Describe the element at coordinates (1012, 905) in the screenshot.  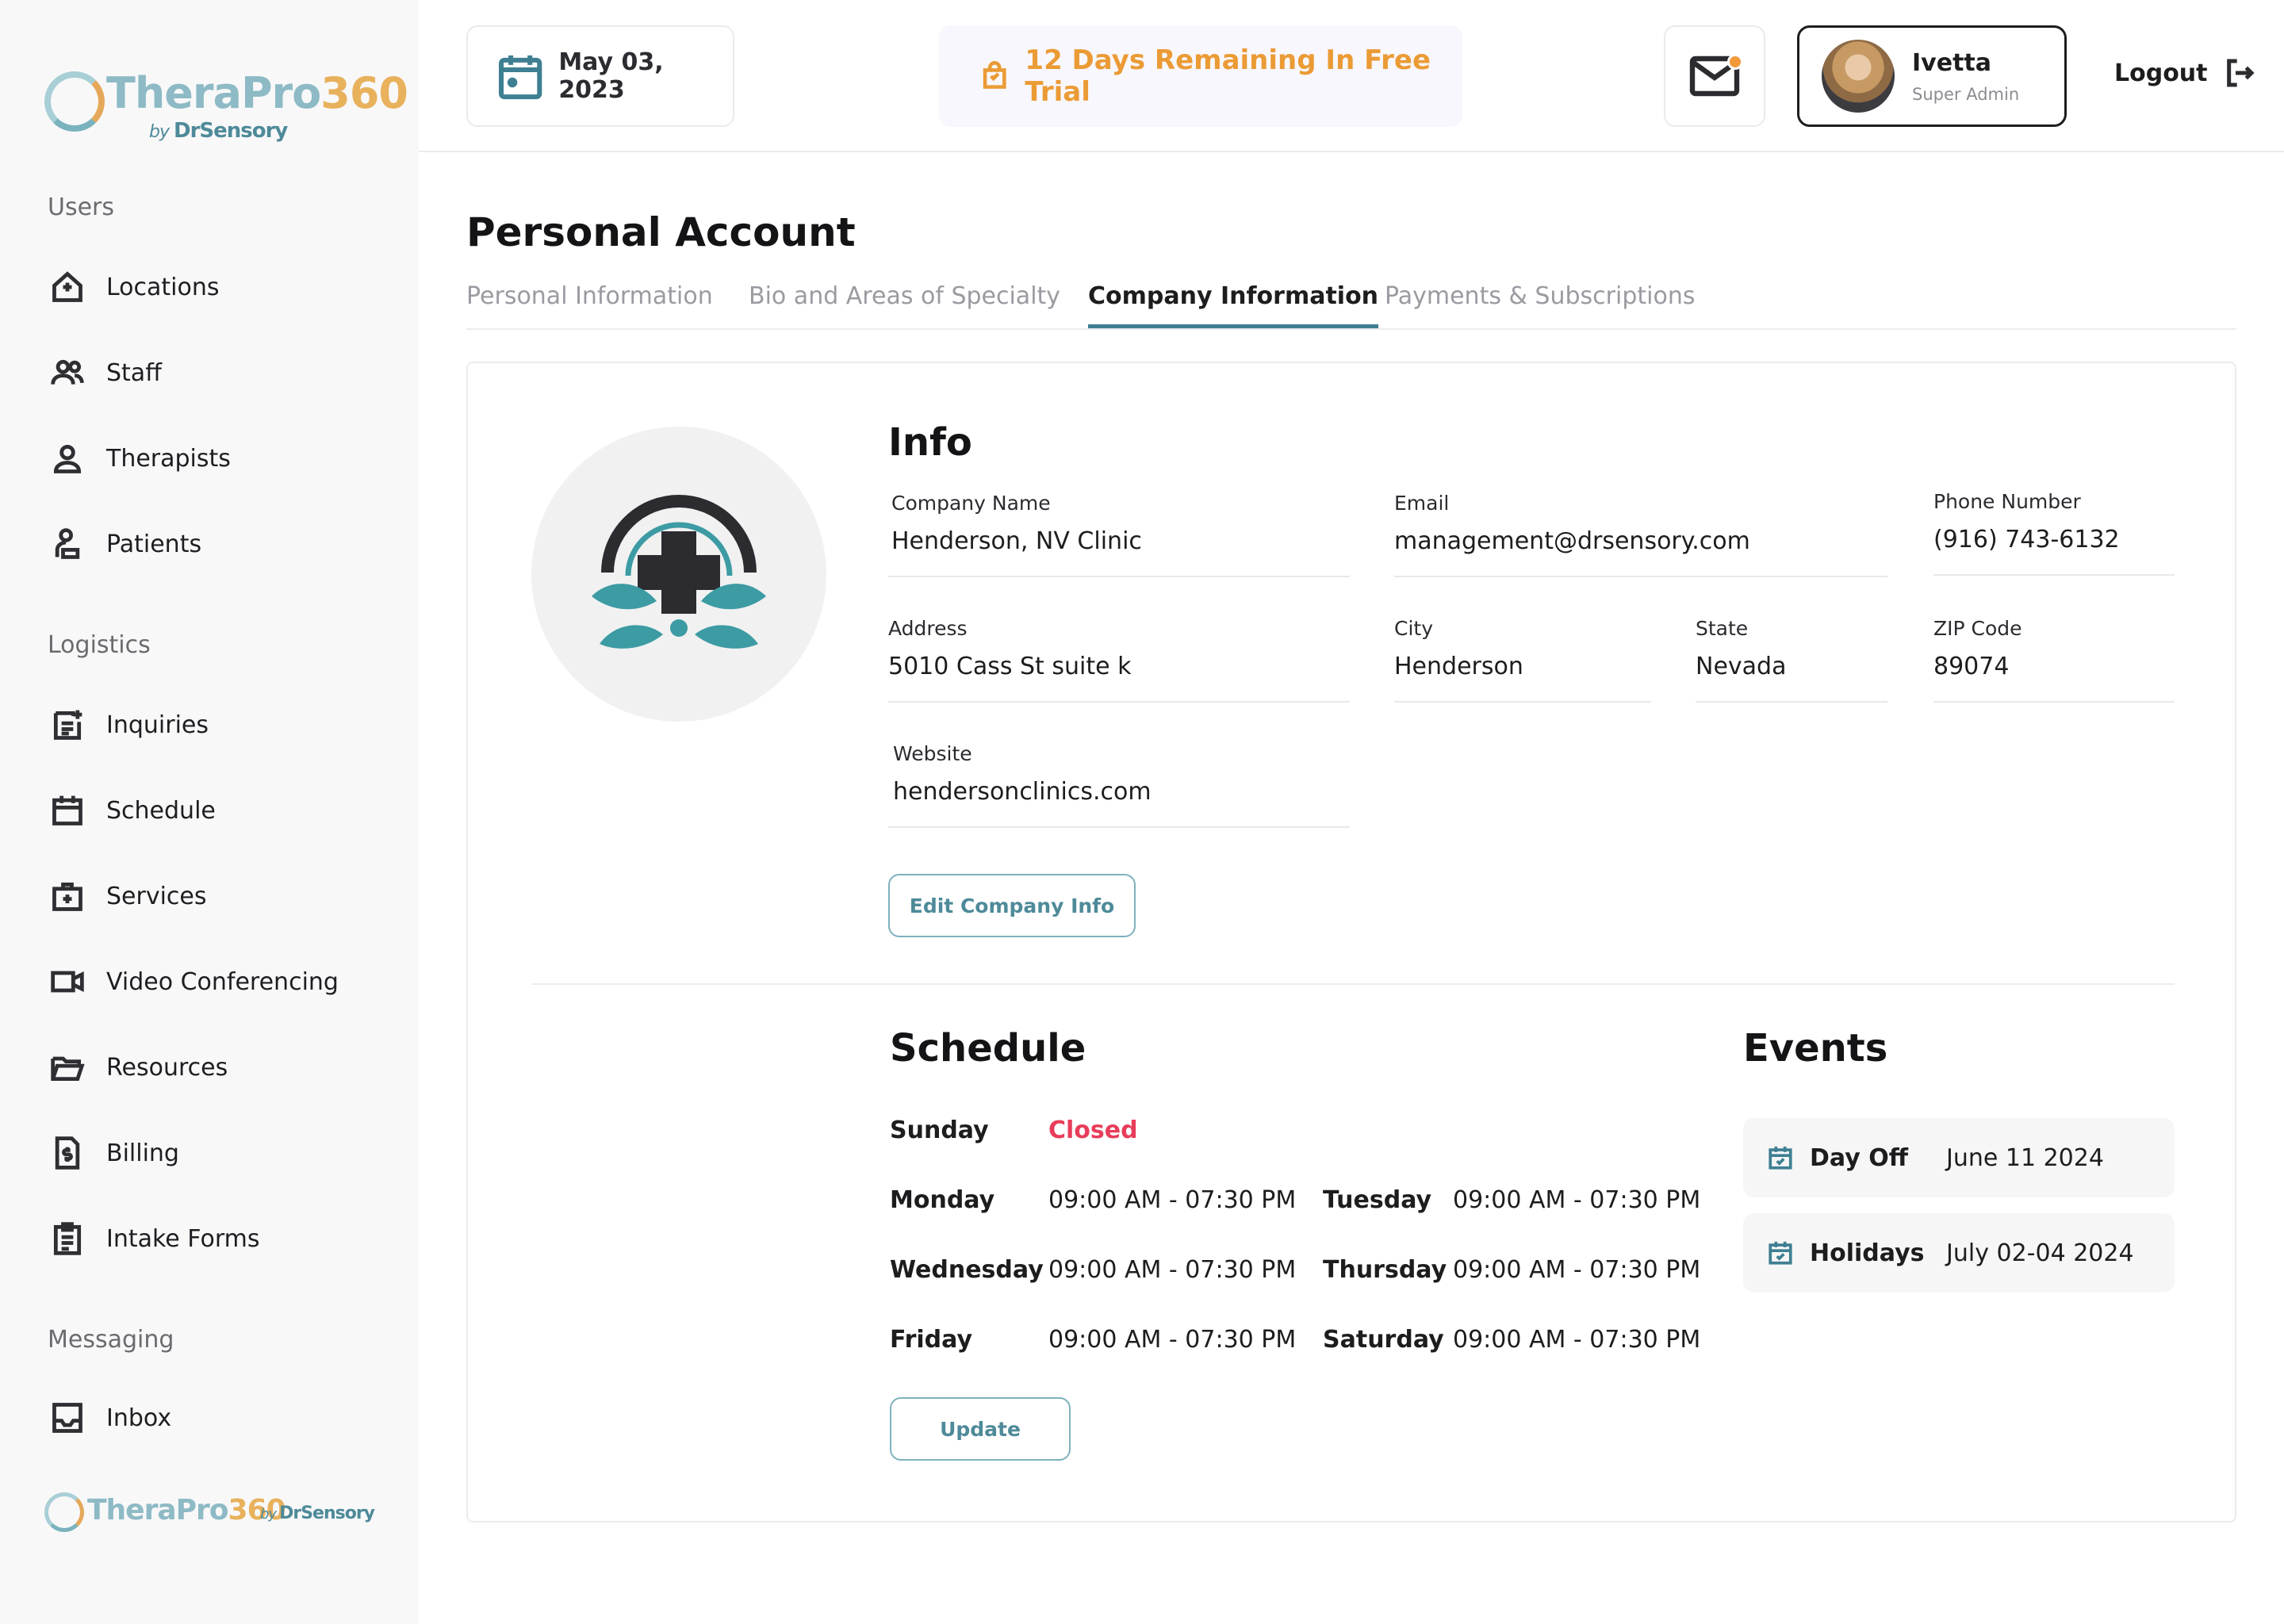
I see `edit-company-info-button: Edit Company Info` at that location.